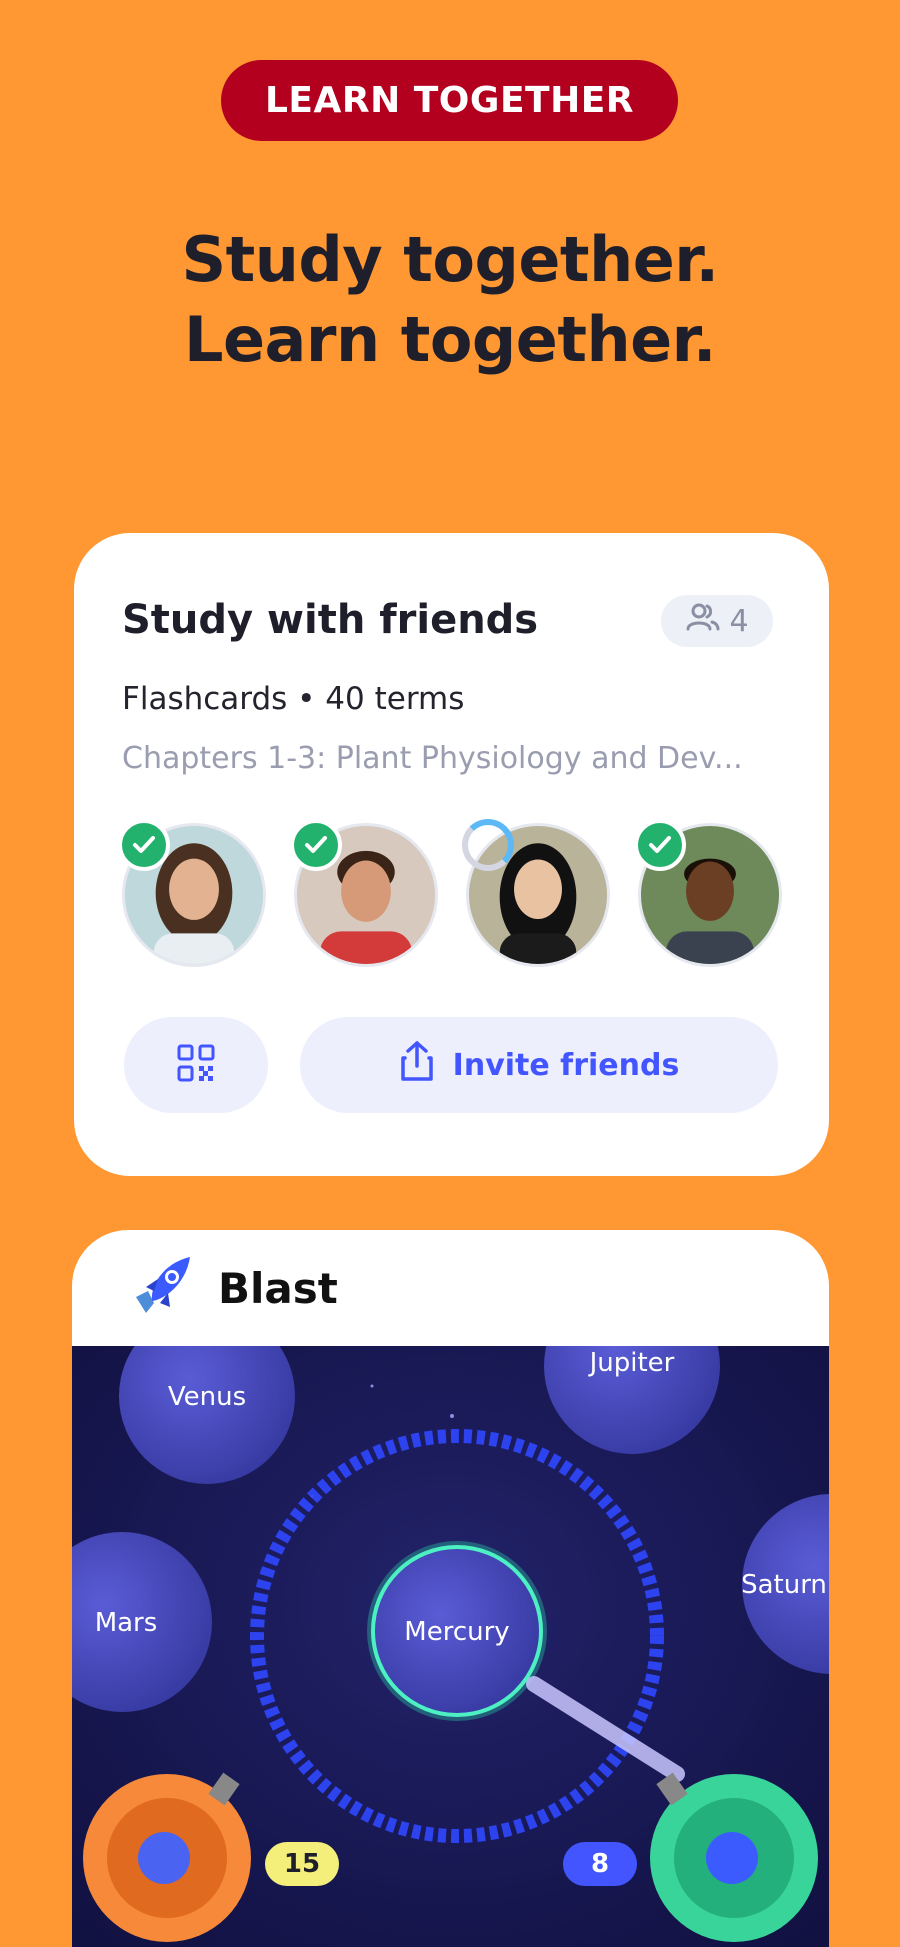  What do you see at coordinates (739, 621) in the screenshot?
I see `member-count: 4` at bounding box center [739, 621].